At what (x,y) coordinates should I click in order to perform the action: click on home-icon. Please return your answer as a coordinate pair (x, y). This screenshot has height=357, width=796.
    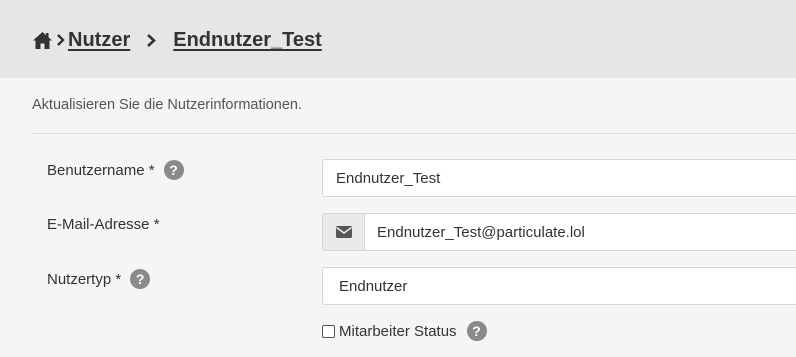
    Looking at the image, I should click on (42, 40).